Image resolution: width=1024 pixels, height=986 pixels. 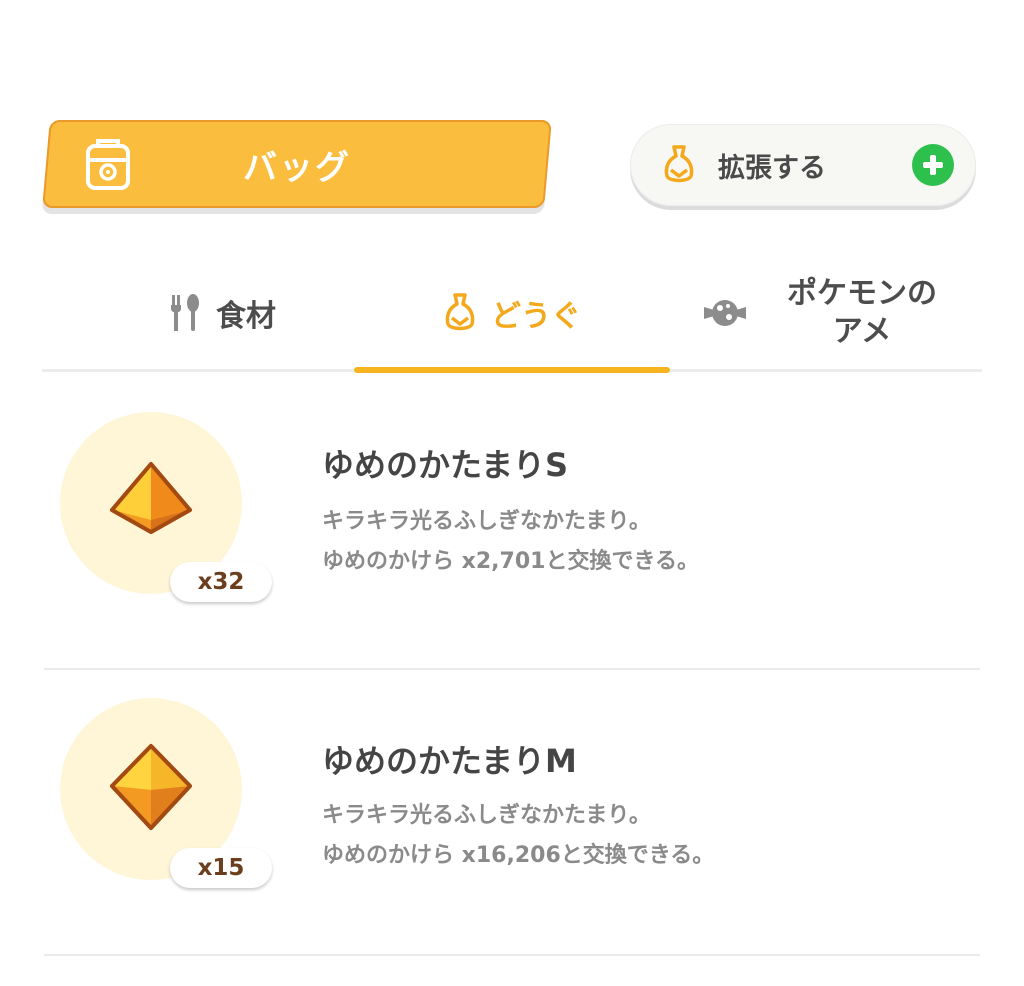 I want to click on expand-label: 拡張する, so click(x=772, y=168).